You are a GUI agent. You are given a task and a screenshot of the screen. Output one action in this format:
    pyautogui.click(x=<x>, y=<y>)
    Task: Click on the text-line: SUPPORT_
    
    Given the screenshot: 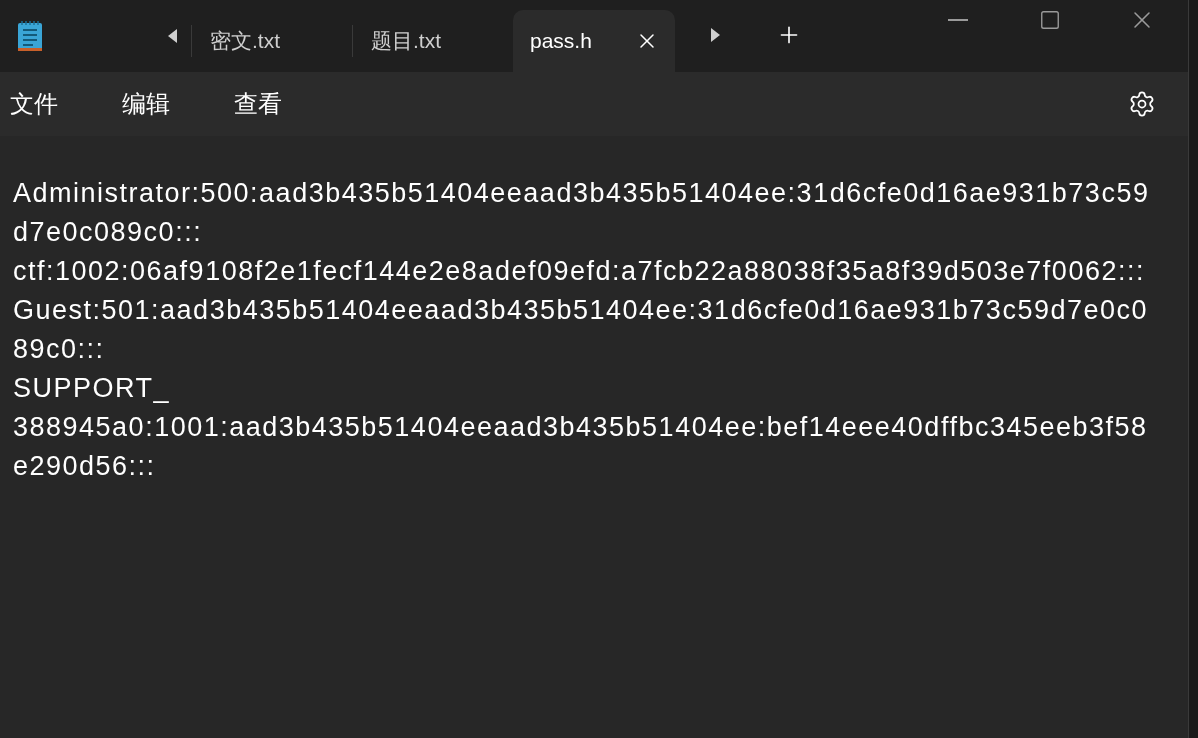 What is the action you would take?
    pyautogui.click(x=92, y=388)
    